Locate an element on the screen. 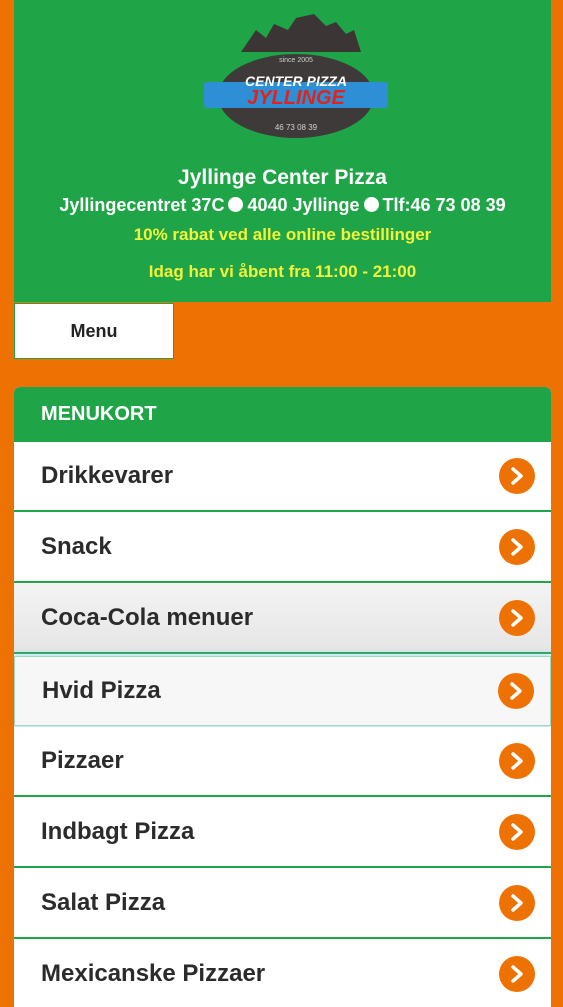  menu-item-label: Indbagt Pizza is located at coordinates (118, 831).